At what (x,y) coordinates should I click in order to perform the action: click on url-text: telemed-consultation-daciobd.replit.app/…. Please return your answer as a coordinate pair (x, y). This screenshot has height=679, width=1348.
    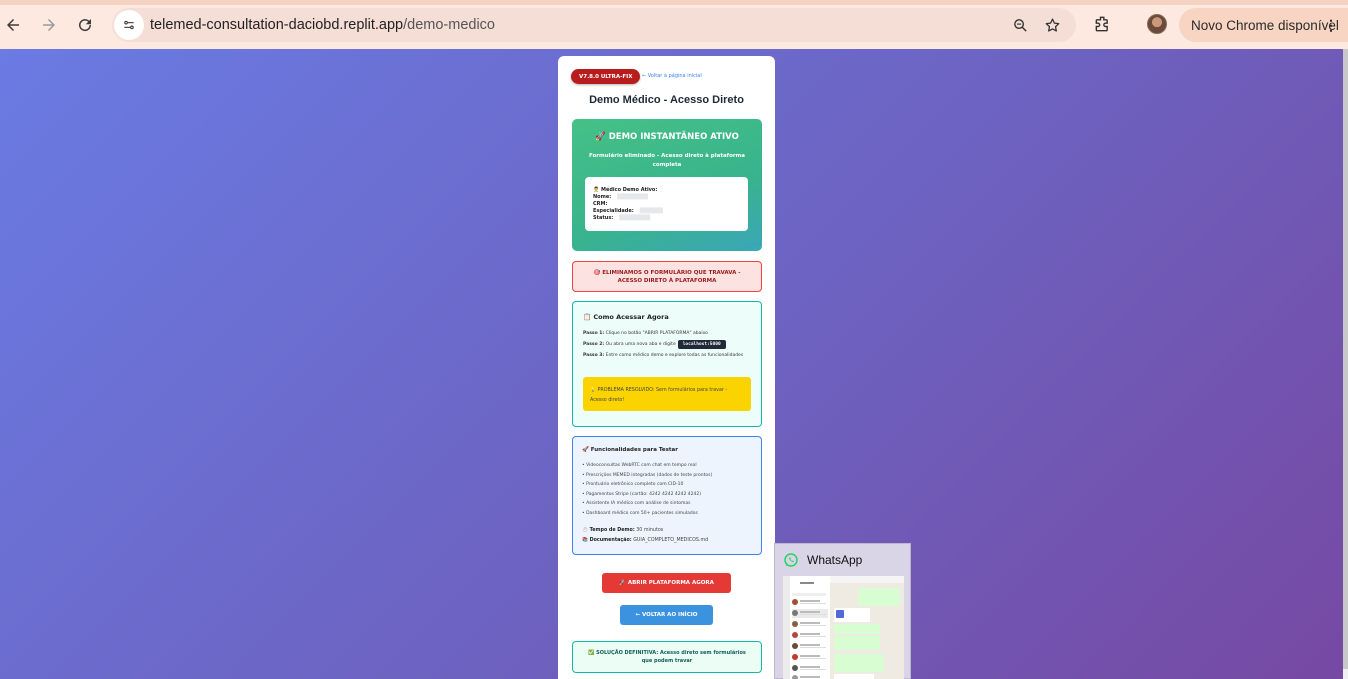
    Looking at the image, I should click on (322, 25).